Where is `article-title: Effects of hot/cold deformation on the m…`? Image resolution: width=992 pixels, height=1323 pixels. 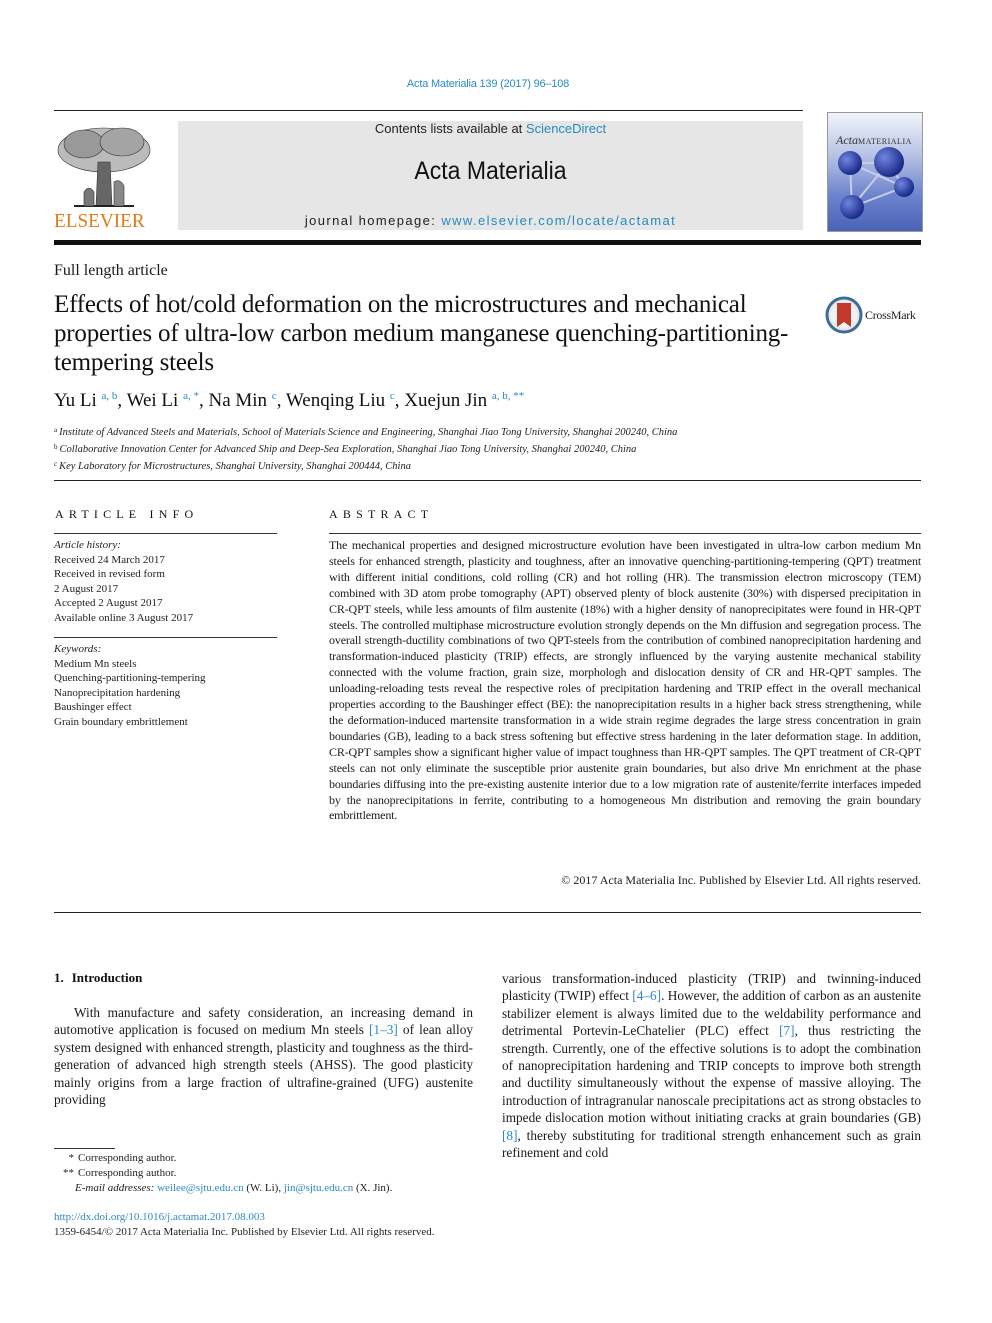
article-title: Effects of hot/cold deformation on the m… is located at coordinates (421, 333).